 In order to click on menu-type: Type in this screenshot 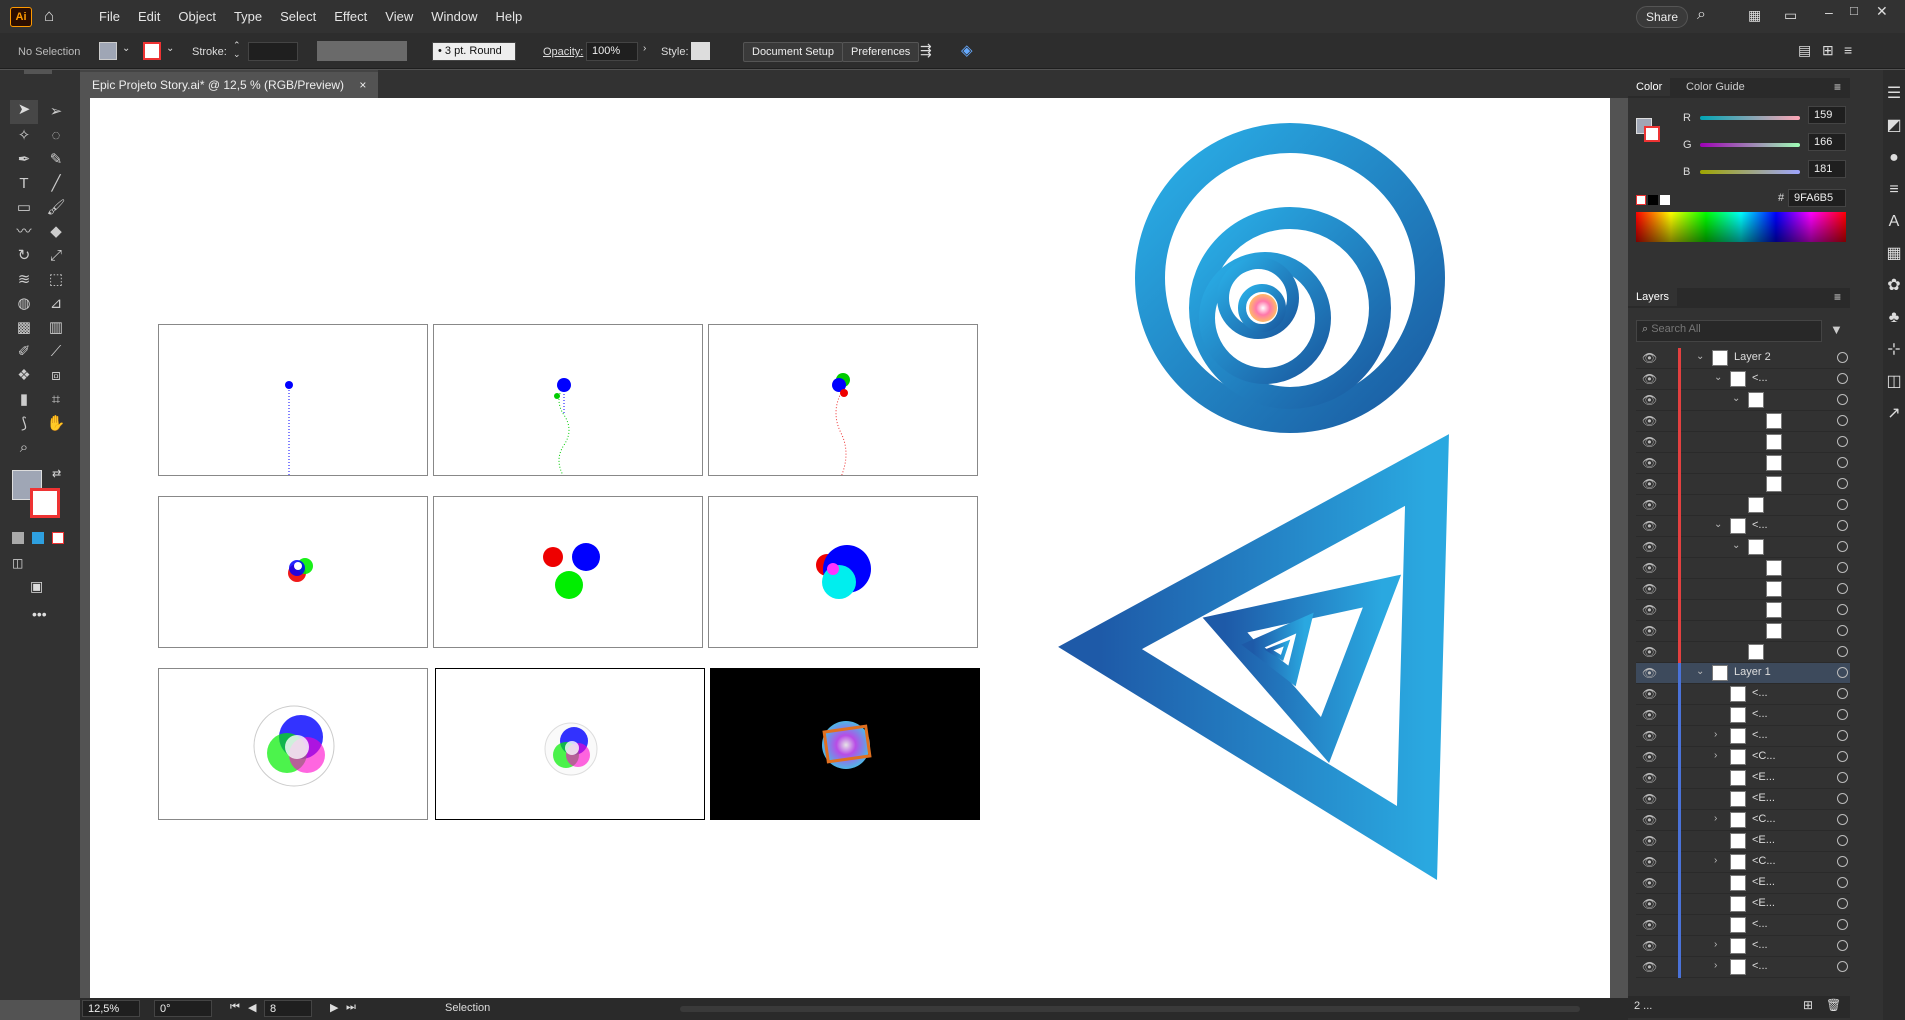, I will do `click(248, 16)`.